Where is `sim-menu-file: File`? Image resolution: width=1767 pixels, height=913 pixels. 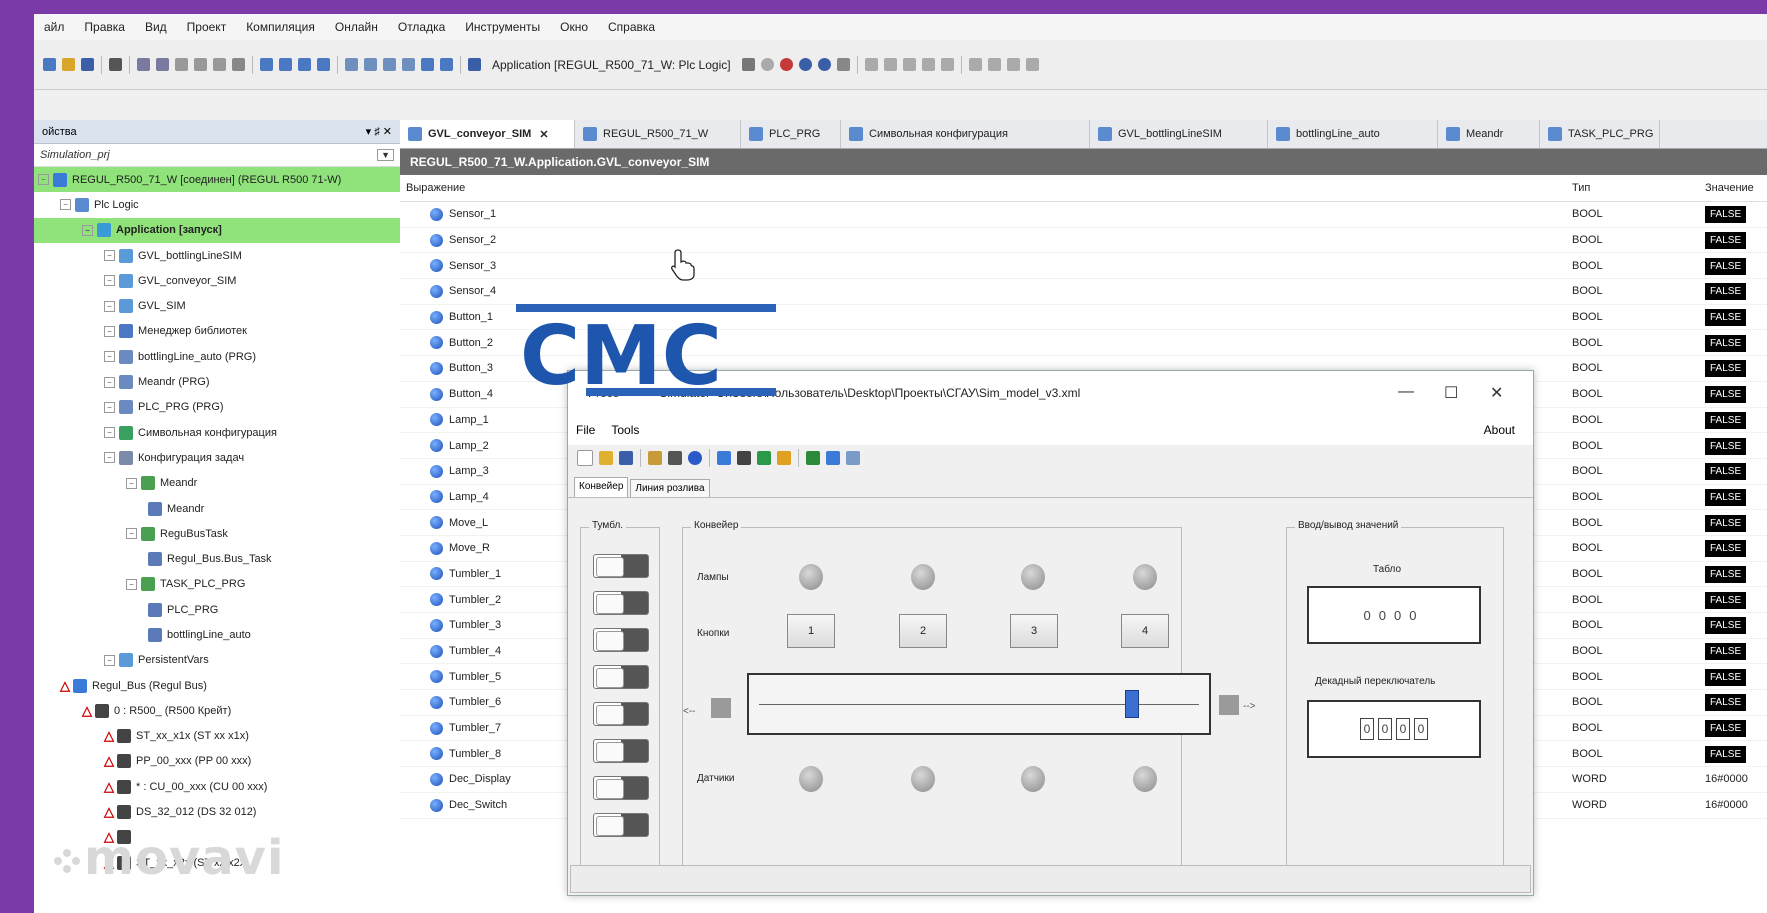 sim-menu-file: File is located at coordinates (585, 430).